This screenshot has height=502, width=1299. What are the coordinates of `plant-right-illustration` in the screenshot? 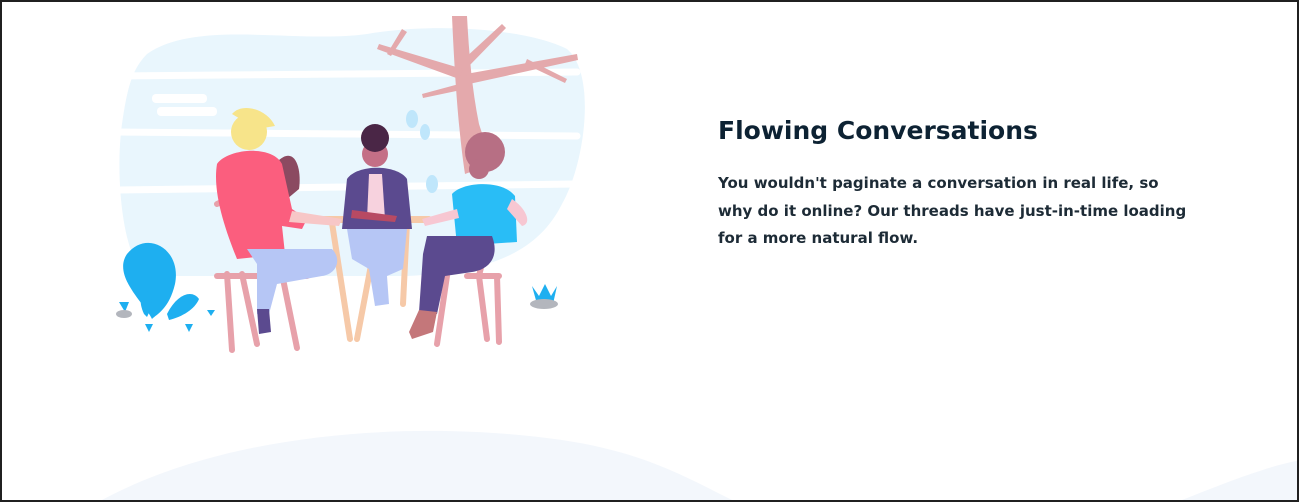 It's located at (544, 296).